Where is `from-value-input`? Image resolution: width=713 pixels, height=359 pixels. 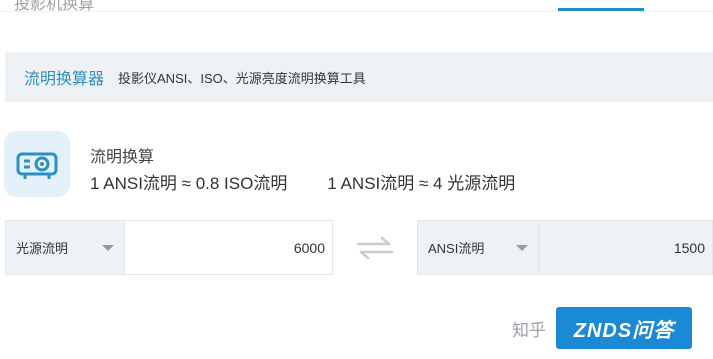 from-value-input is located at coordinates (228, 247).